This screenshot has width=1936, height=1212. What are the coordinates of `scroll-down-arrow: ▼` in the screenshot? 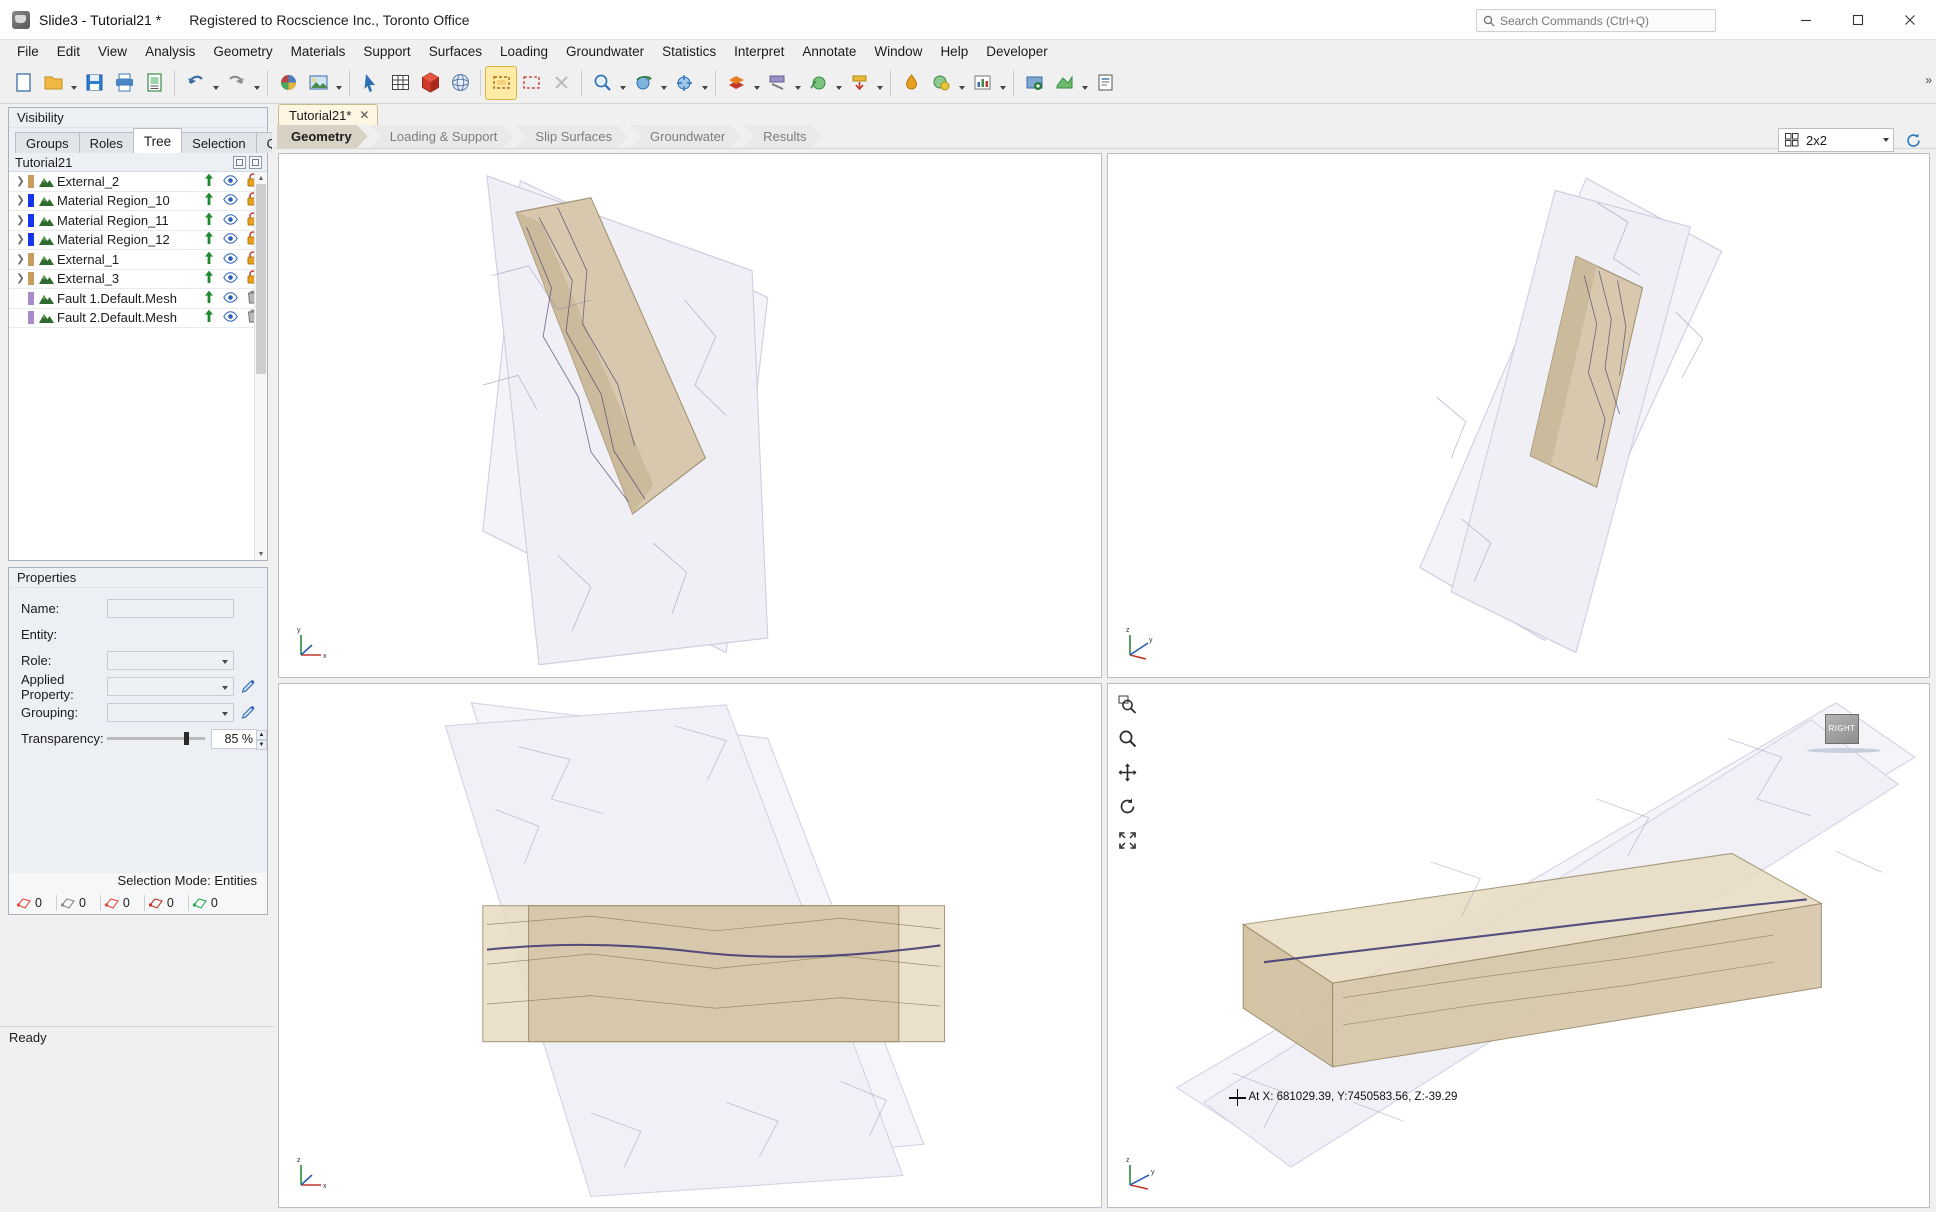 It's located at (261, 554).